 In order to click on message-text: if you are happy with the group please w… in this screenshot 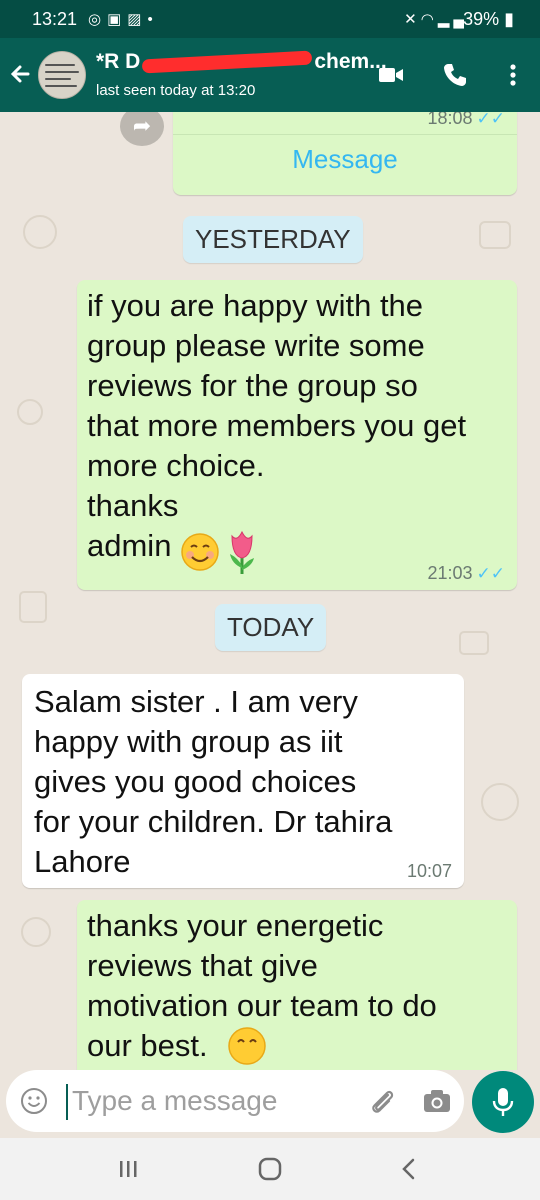, I will do `click(277, 405)`.